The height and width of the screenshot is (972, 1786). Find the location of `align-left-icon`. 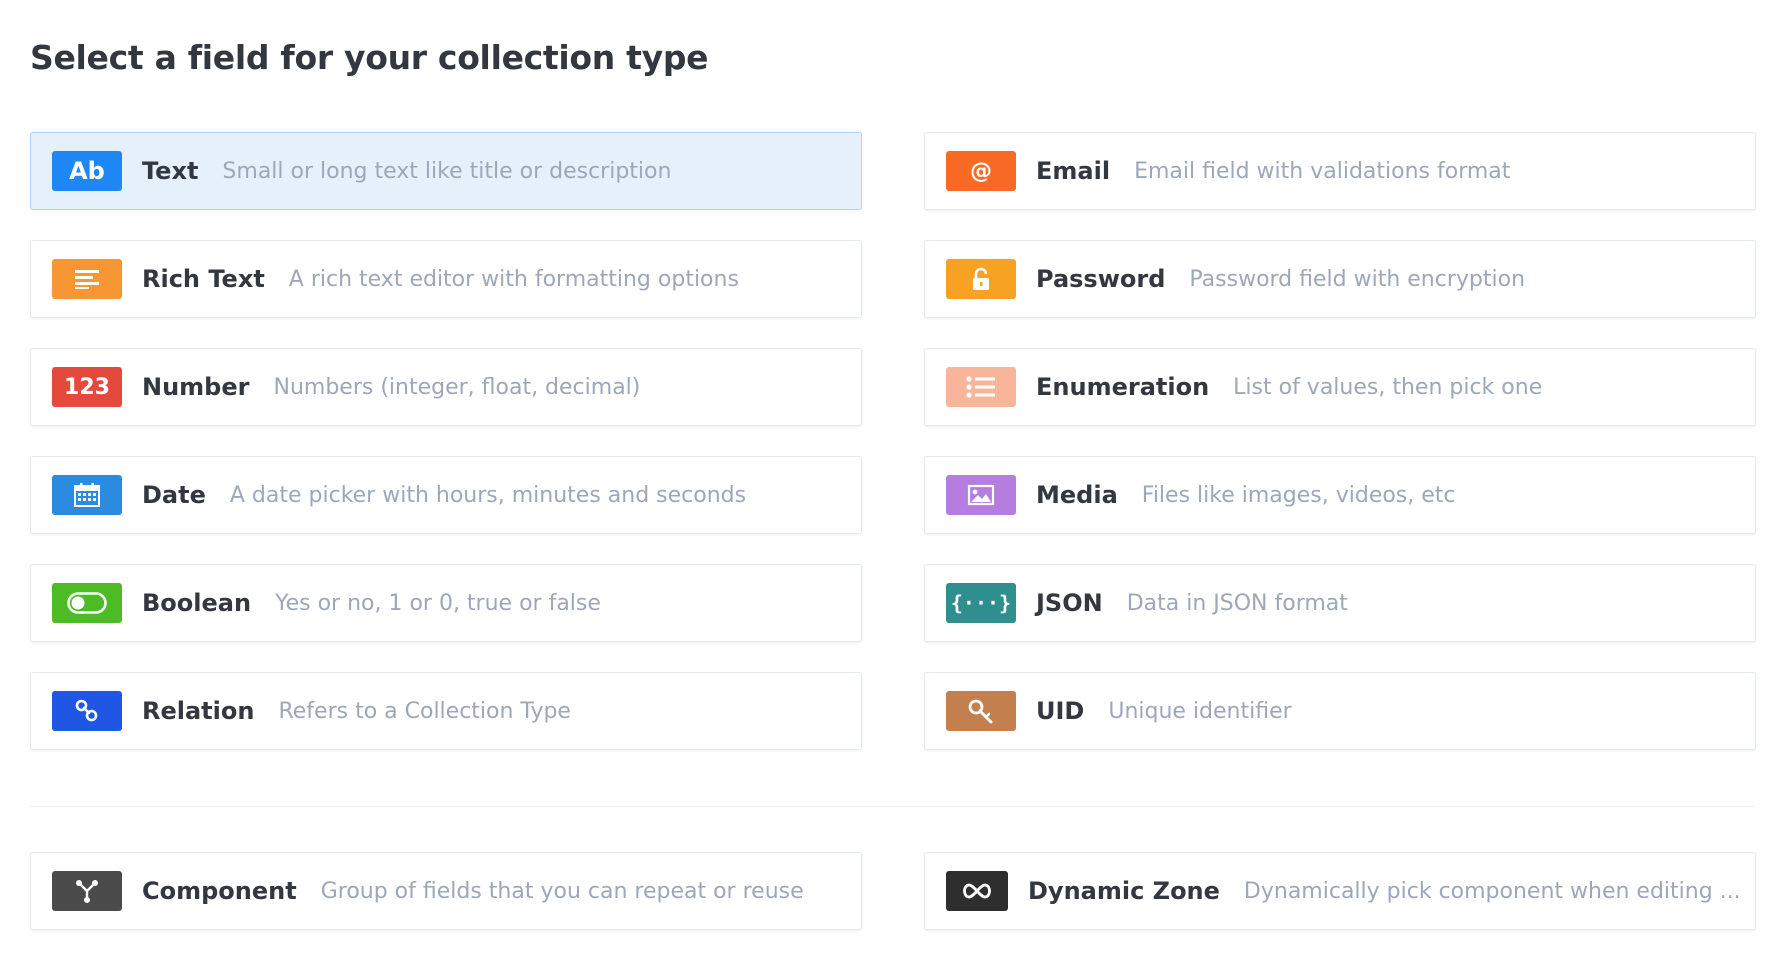

align-left-icon is located at coordinates (87, 279).